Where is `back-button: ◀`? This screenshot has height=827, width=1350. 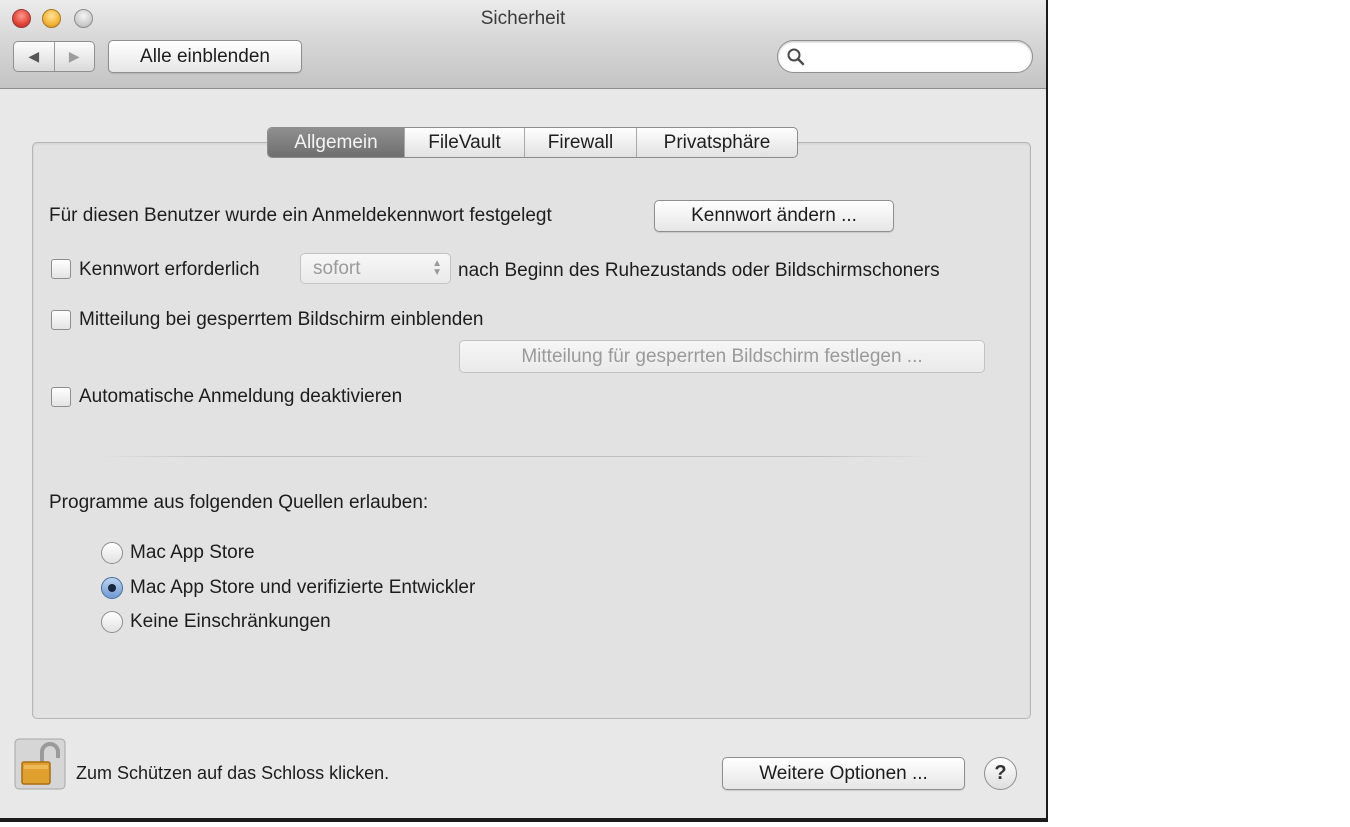
back-button: ◀ is located at coordinates (34, 56).